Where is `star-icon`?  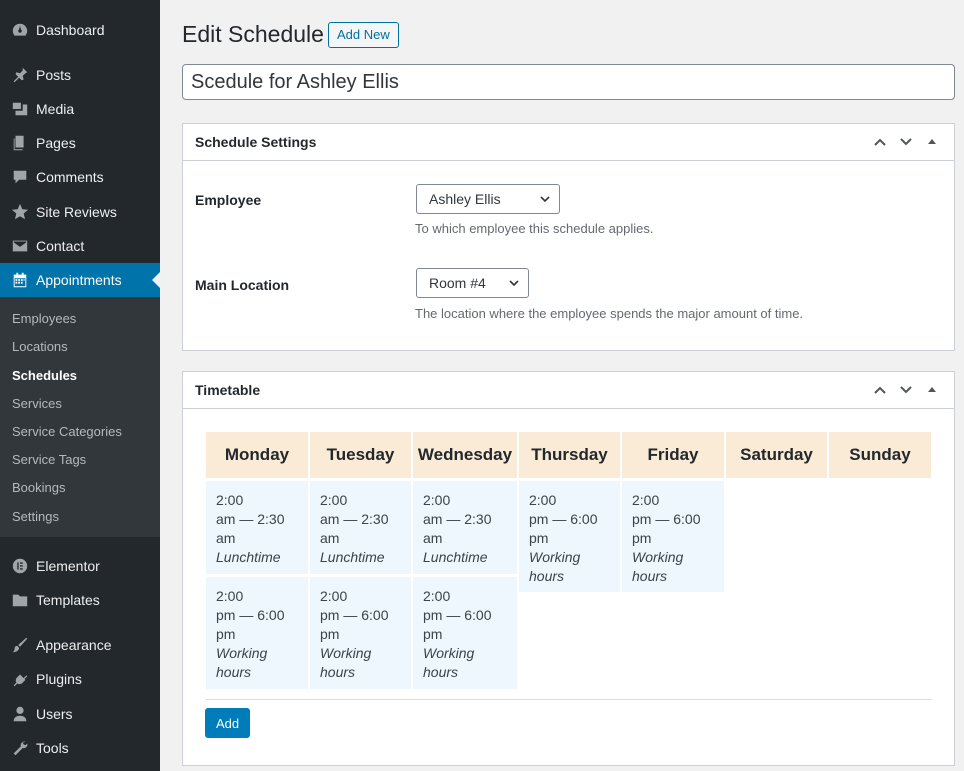
star-icon is located at coordinates (18, 212).